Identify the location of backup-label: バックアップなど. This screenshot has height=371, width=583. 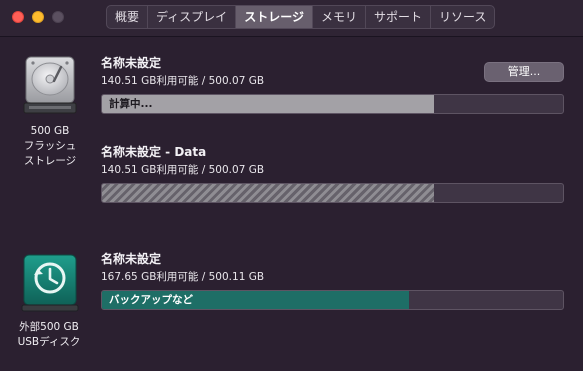
(151, 300).